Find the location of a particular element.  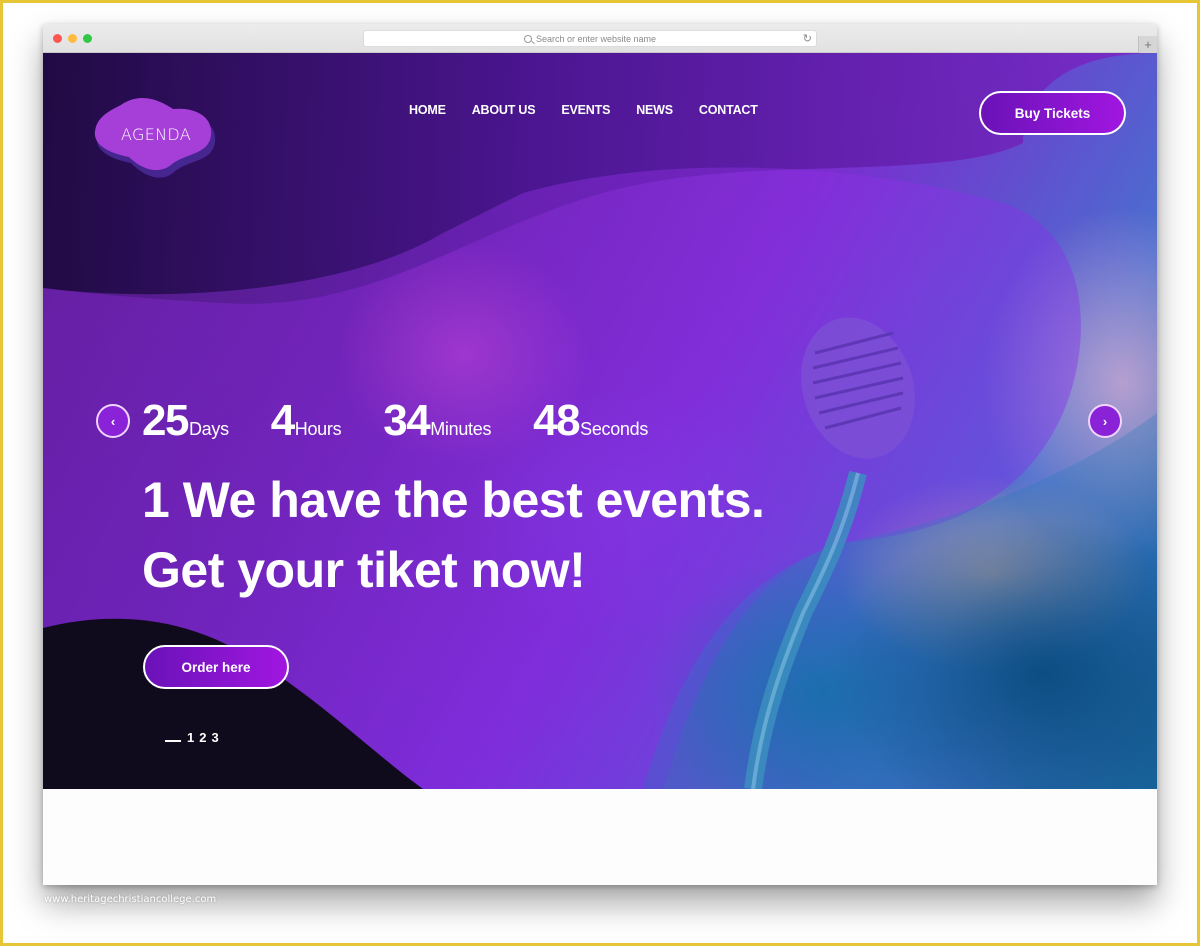

countdown-value: 4 is located at coordinates (282, 420).